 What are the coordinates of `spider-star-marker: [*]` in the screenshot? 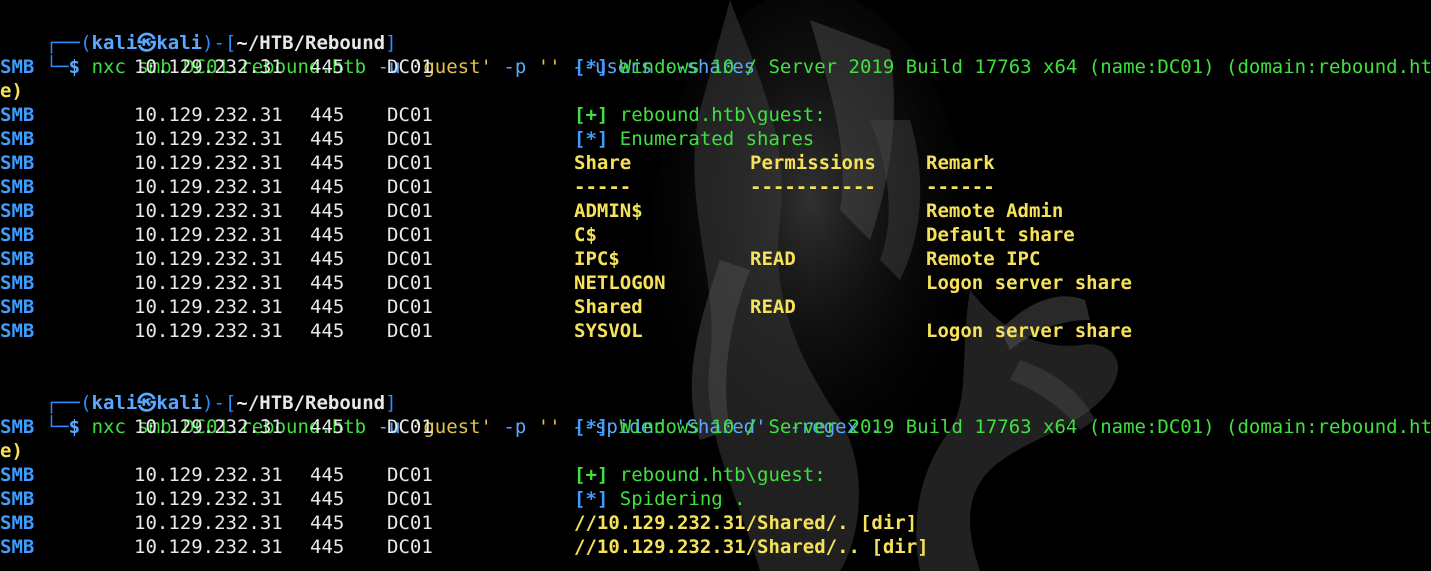 It's located at (591, 499).